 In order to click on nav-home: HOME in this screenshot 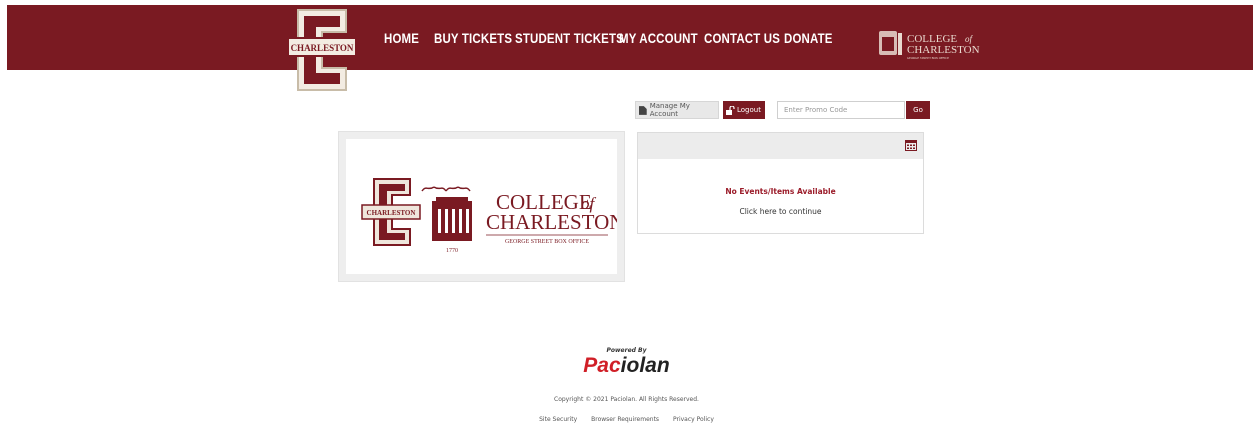, I will do `click(401, 38)`.